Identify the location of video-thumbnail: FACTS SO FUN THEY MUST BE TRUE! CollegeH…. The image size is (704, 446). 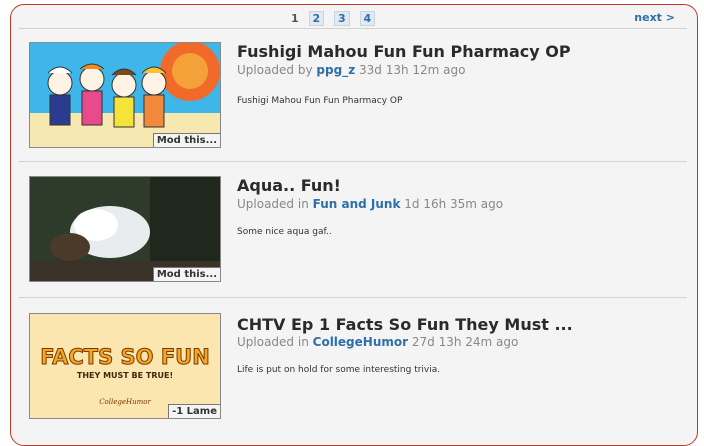
(125, 366).